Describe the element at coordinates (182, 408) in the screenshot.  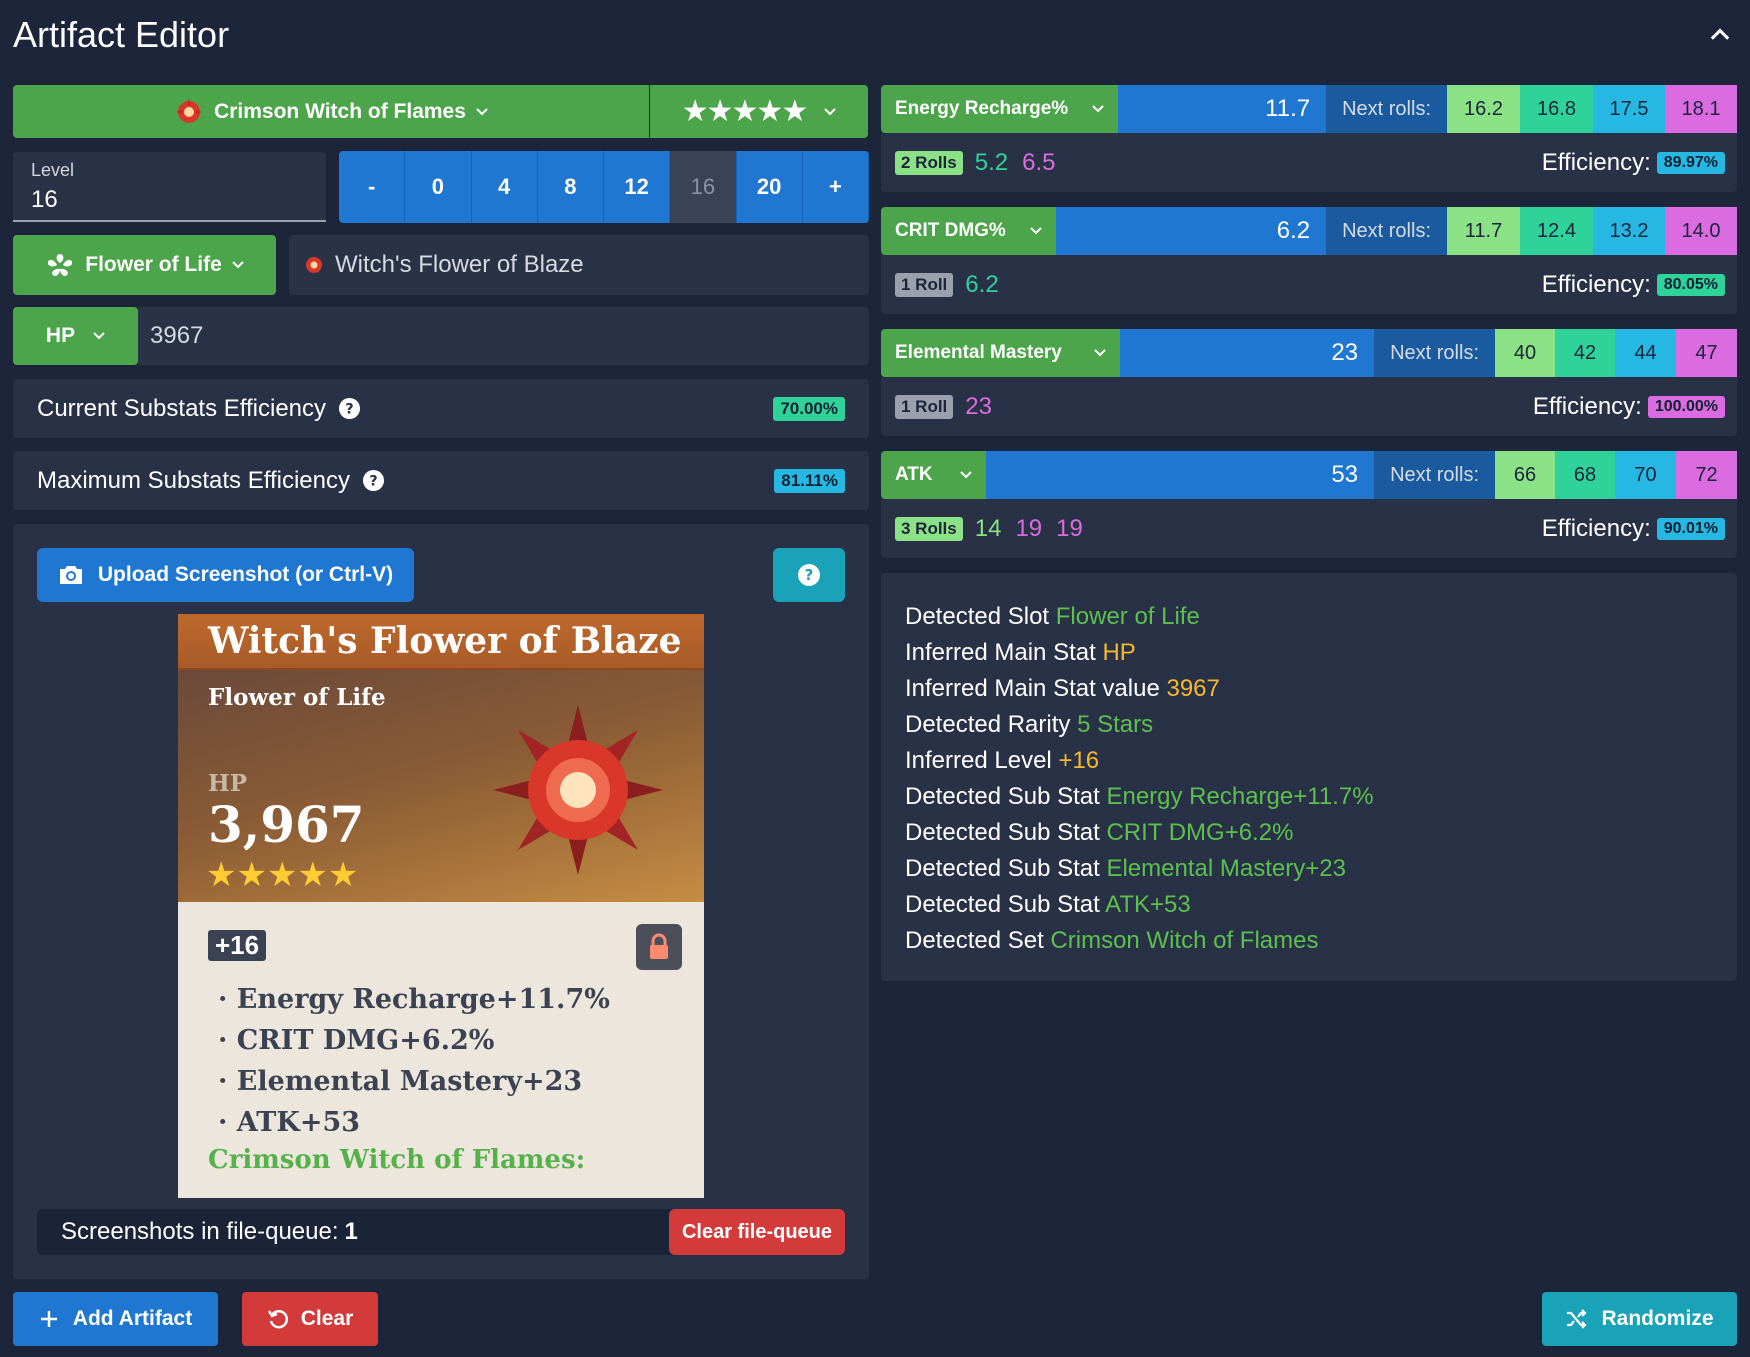
I see `current-efficiency-label: Current Substats Efficiency` at that location.